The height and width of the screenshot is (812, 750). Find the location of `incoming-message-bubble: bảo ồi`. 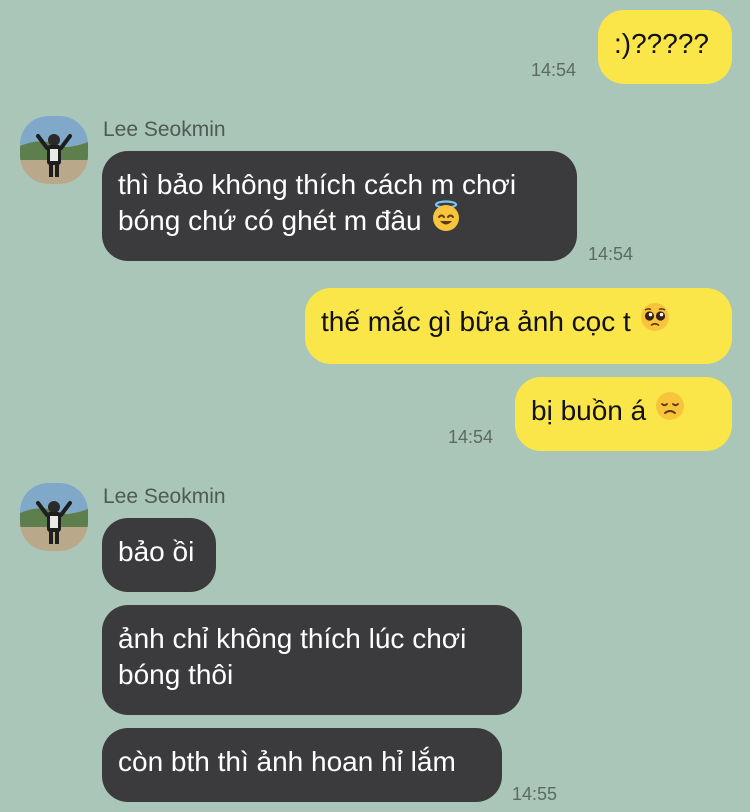

incoming-message-bubble: bảo ồi is located at coordinates (159, 555).